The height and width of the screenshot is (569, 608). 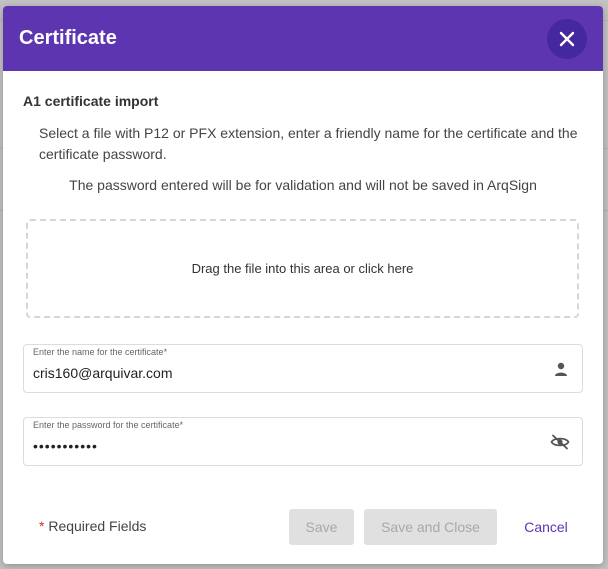 I want to click on eye-off-icon, so click(x=560, y=442).